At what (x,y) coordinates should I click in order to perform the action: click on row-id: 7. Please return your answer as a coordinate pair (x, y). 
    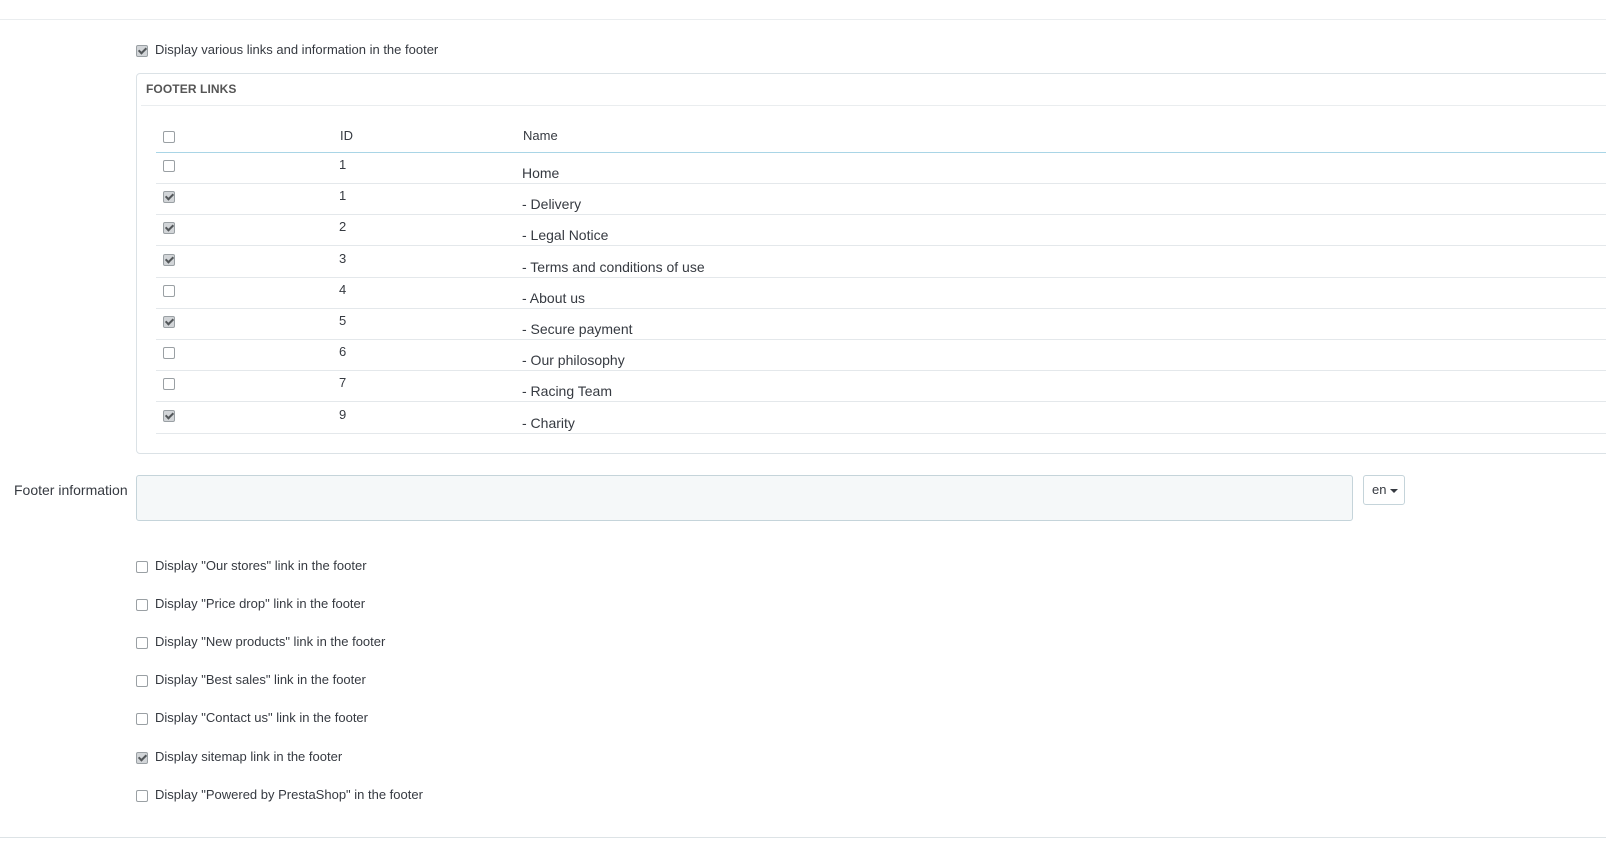
    Looking at the image, I should click on (343, 383).